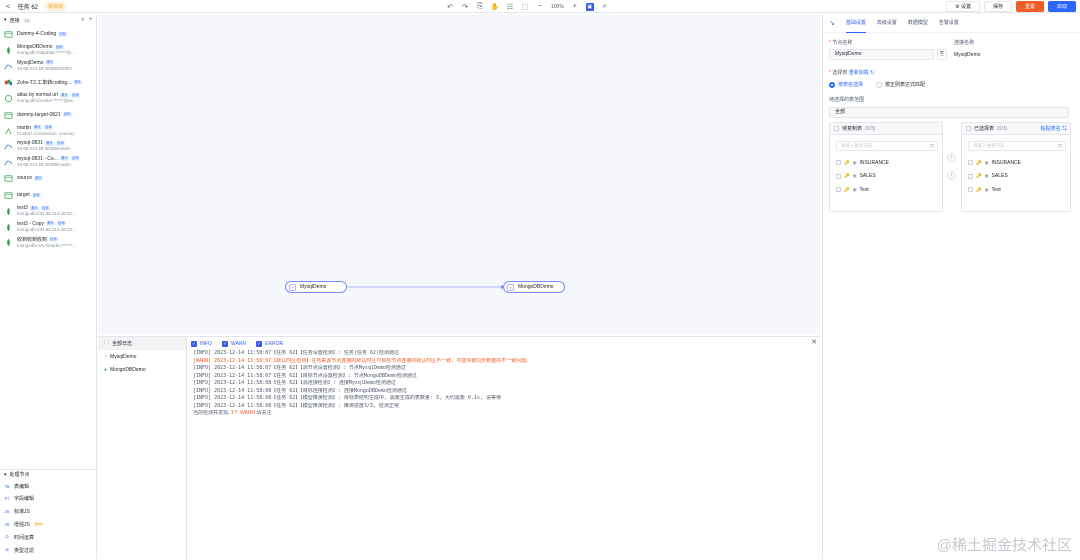 The image size is (1080, 560). What do you see at coordinates (846, 84) in the screenshot?
I see `radio-by-table: 按表名选择` at bounding box center [846, 84].